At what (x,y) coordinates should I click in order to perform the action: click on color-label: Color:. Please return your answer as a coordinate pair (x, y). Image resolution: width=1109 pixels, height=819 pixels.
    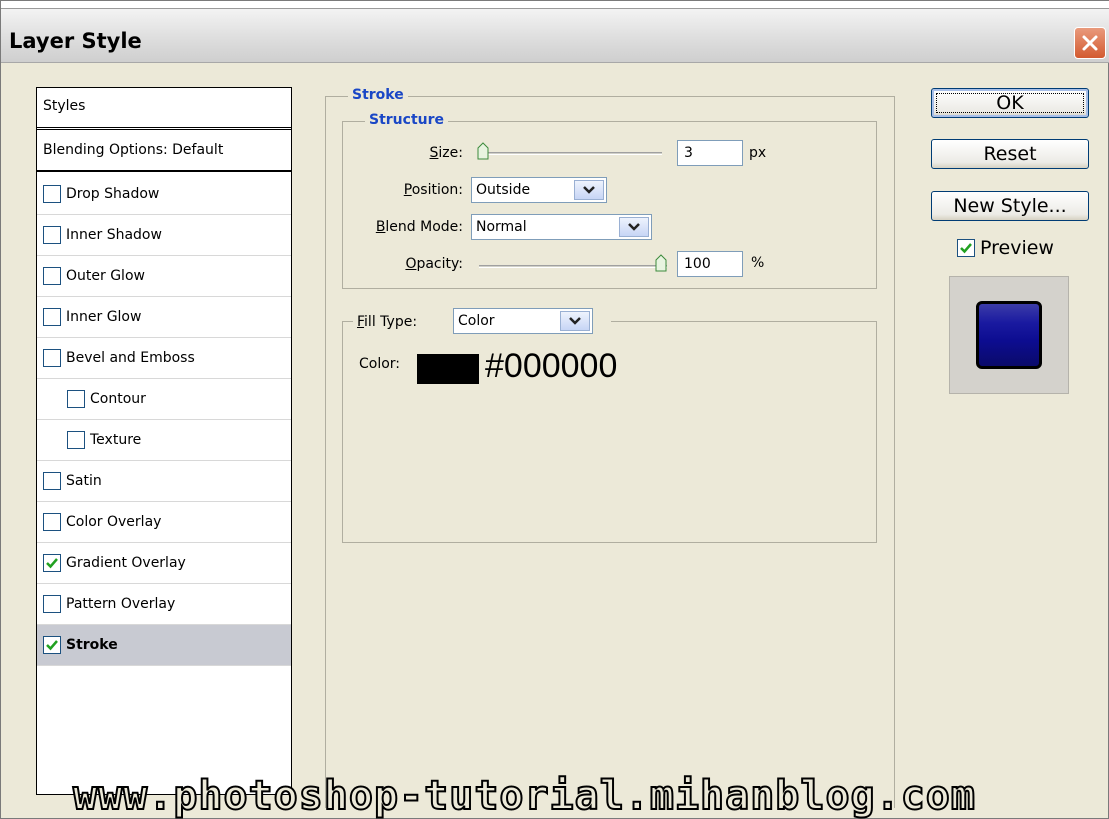
    Looking at the image, I should click on (380, 364).